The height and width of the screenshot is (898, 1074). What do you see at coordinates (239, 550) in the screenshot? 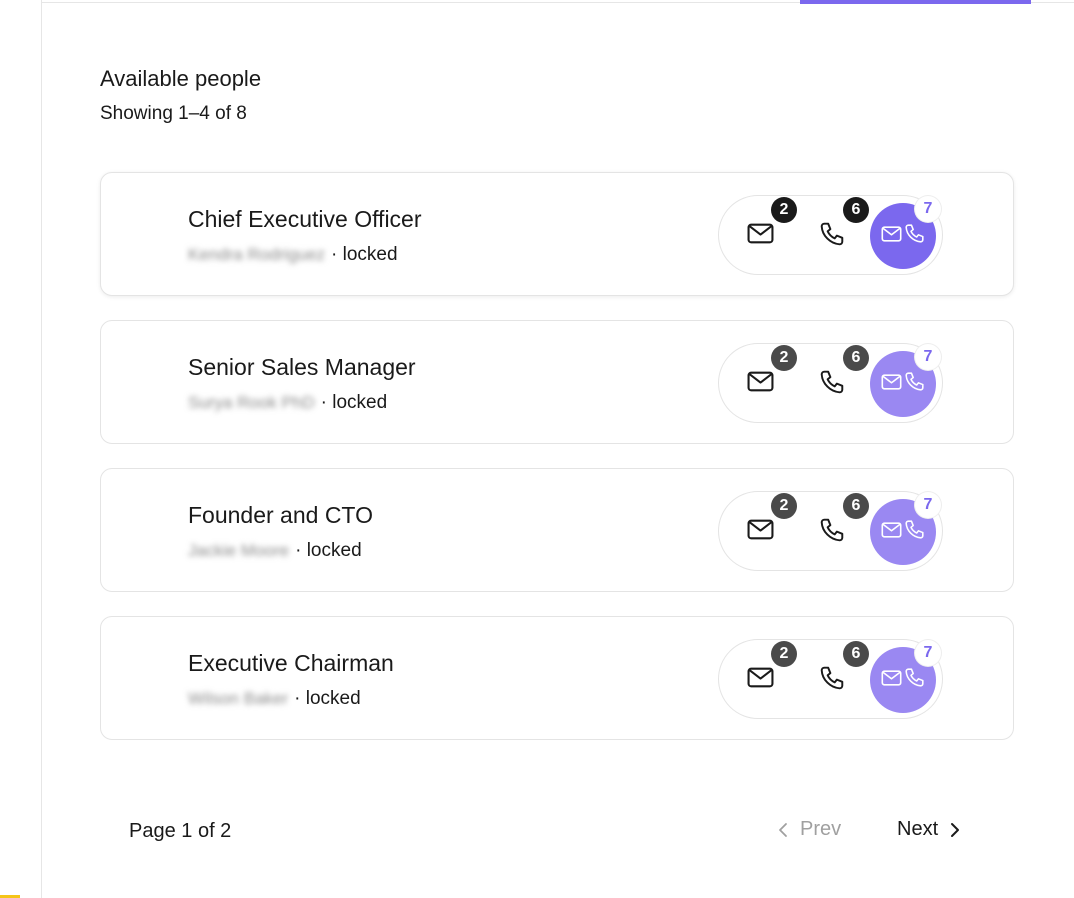
I see `person-name-blurred: Jackie Moore` at bounding box center [239, 550].